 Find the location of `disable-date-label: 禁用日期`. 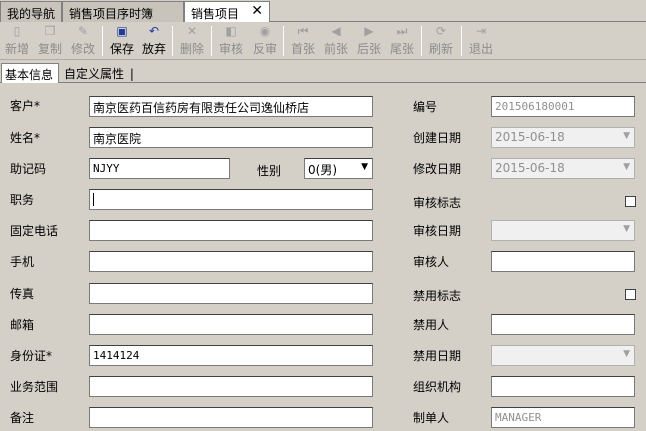

disable-date-label: 禁用日期 is located at coordinates (437, 356).